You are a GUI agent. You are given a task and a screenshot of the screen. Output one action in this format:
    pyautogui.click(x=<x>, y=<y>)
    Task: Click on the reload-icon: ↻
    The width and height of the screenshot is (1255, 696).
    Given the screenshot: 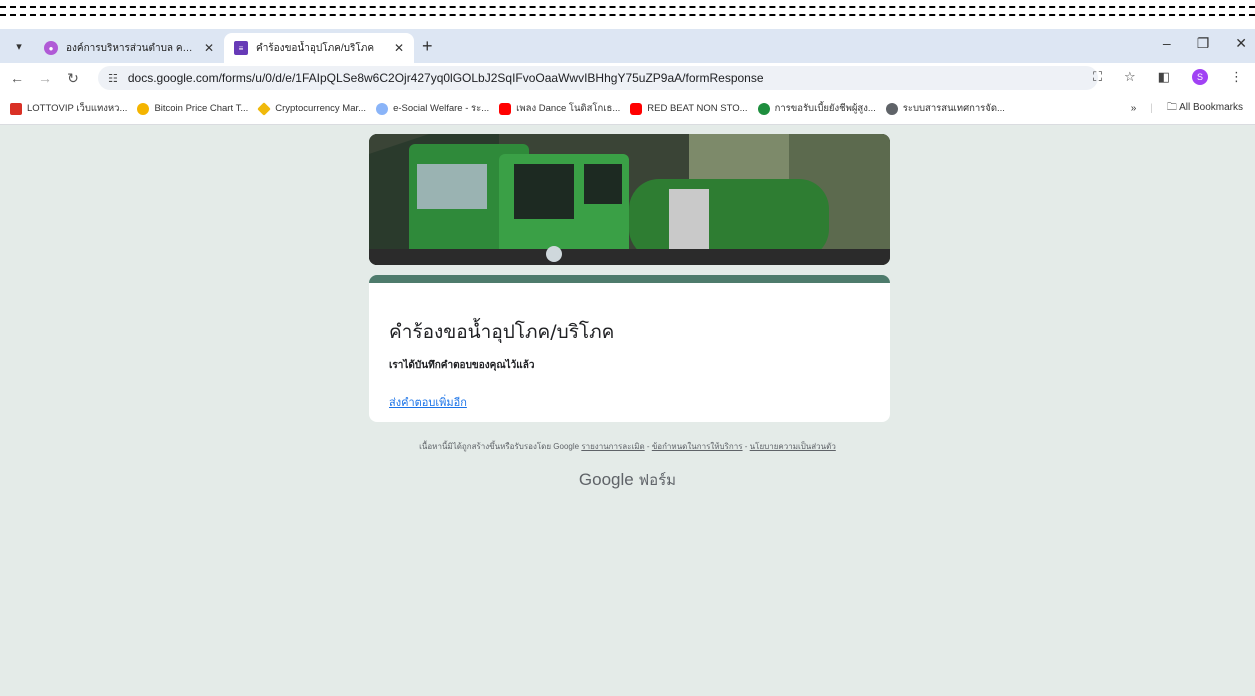 What is the action you would take?
    pyautogui.click(x=73, y=78)
    